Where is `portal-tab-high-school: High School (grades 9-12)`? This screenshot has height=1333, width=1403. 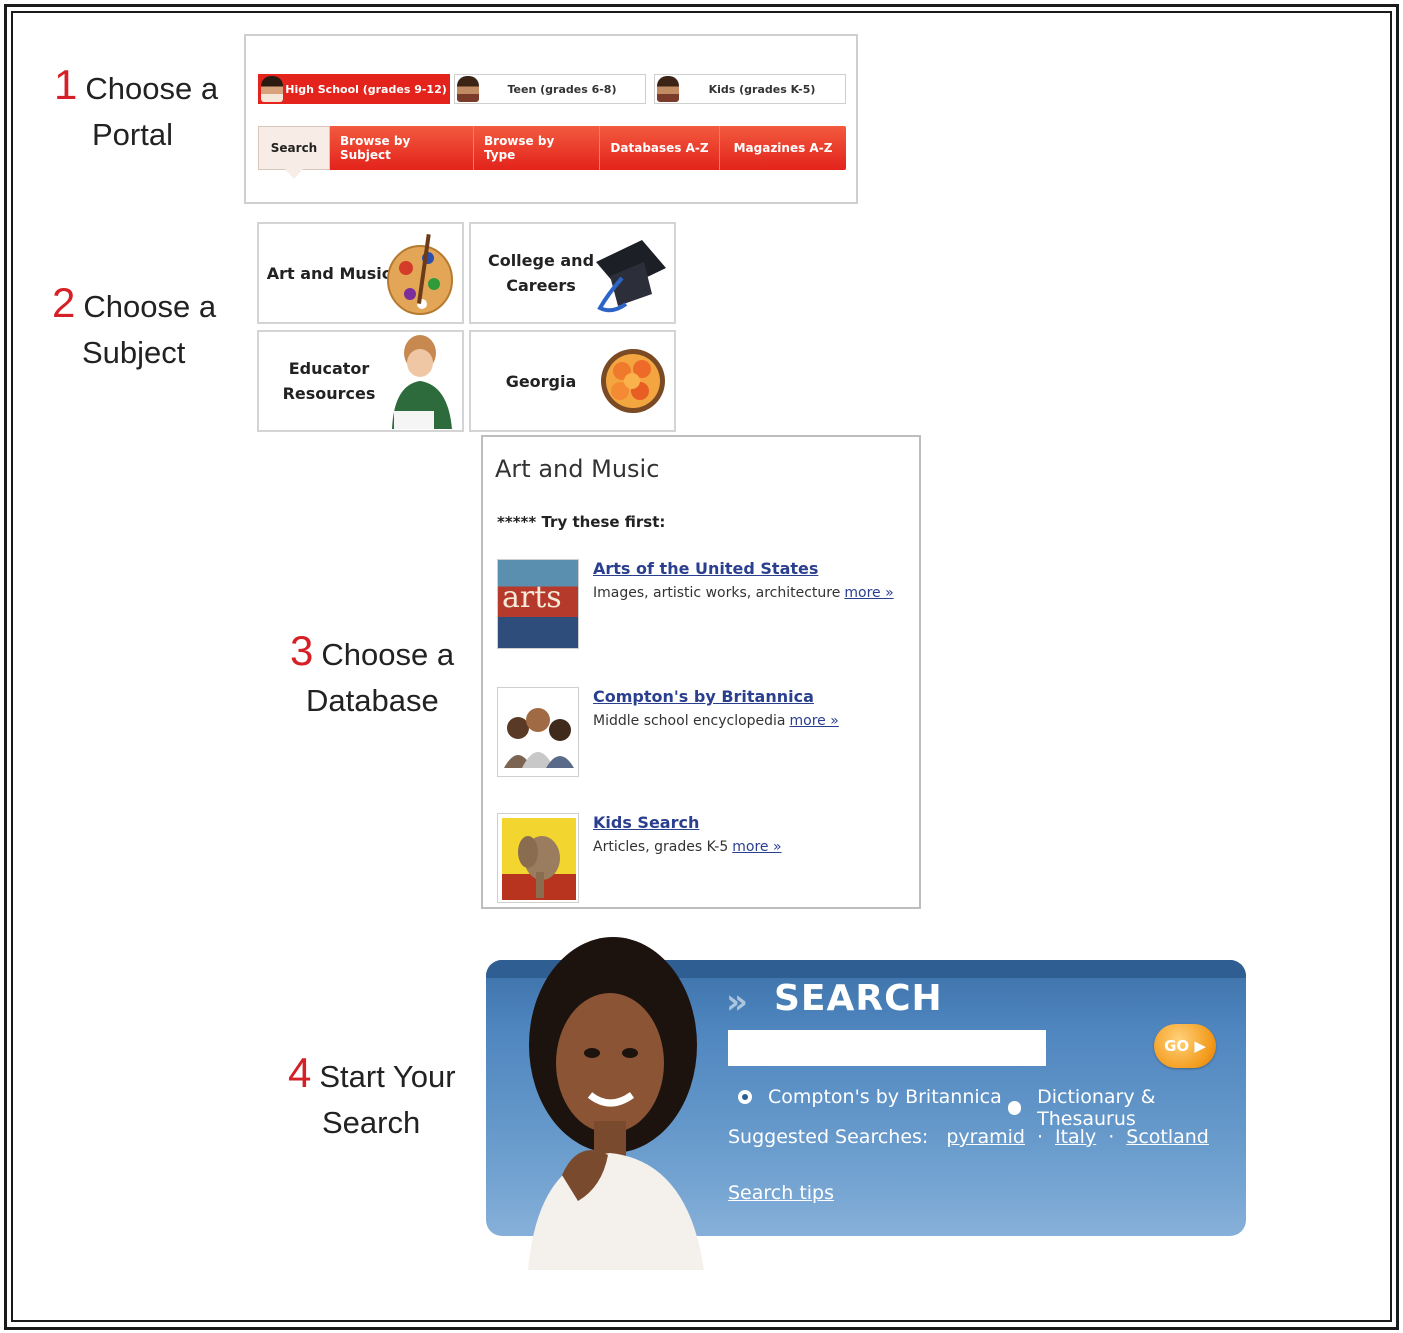
portal-tab-high-school: High School (grades 9-12) is located at coordinates (354, 89).